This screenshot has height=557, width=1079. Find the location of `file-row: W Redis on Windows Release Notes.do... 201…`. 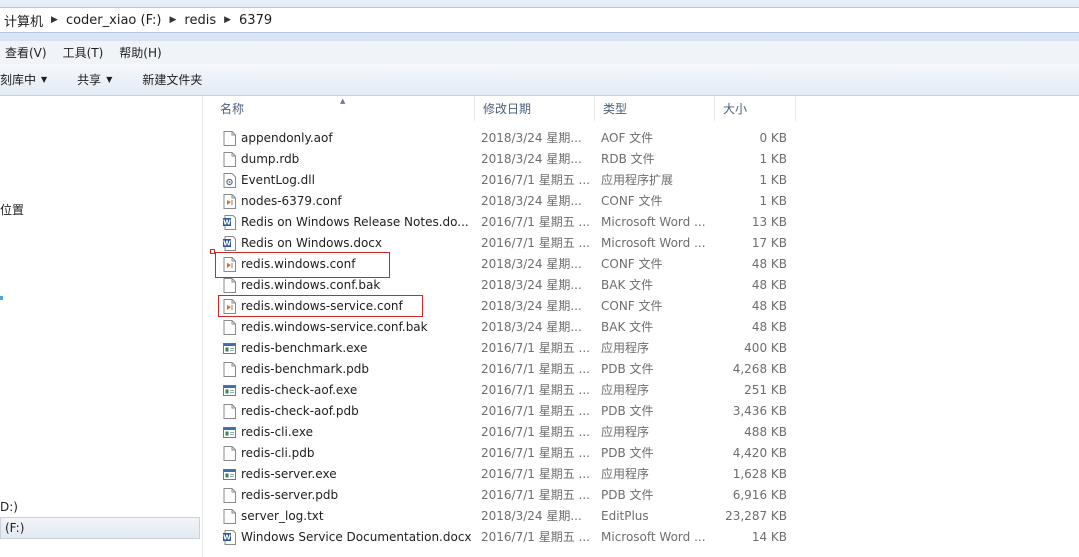

file-row: W Redis on Windows Release Notes.do... 201… is located at coordinates (507, 222).